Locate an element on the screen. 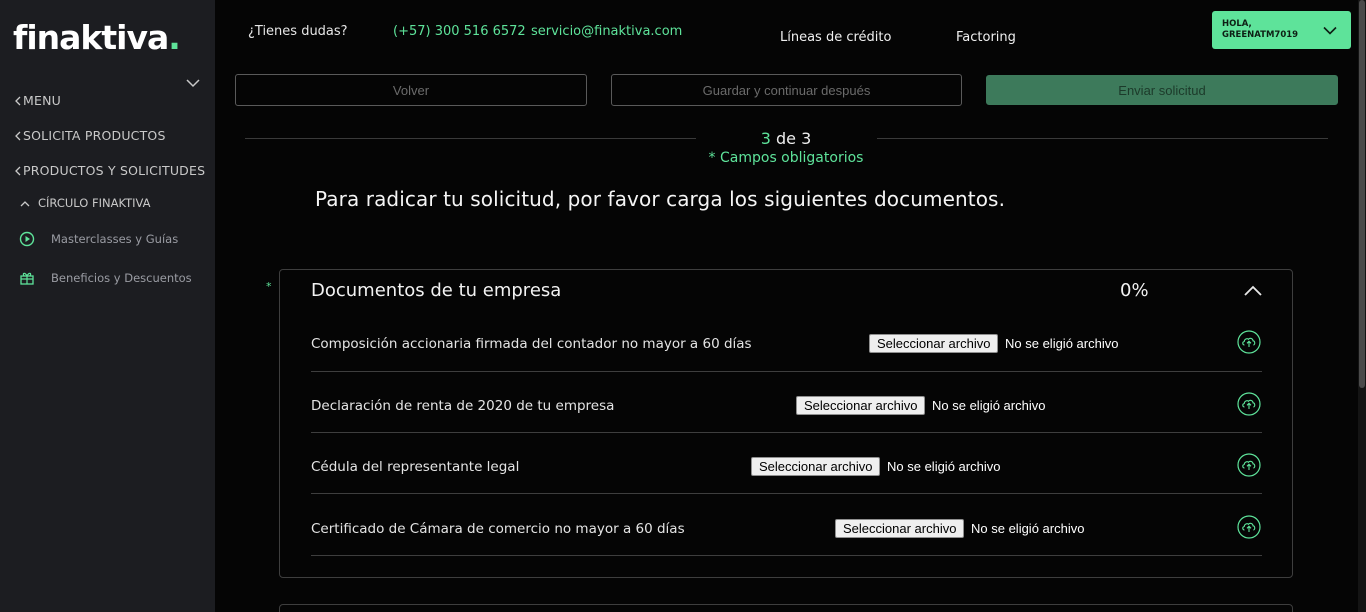 The image size is (1366, 612). sidebar-link-masterclasses: Masterclasses y Guías is located at coordinates (98, 239).